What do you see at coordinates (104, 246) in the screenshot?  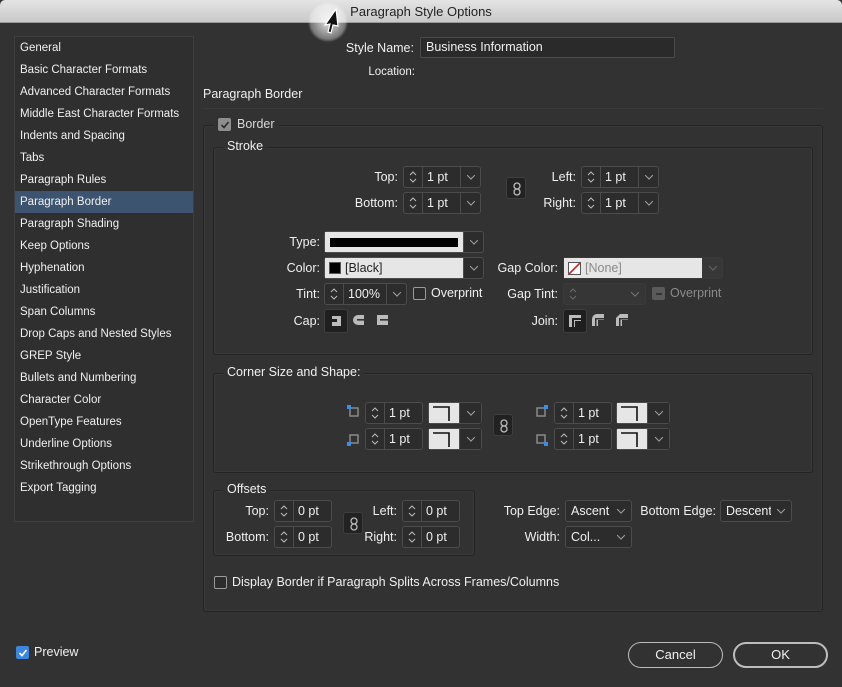 I see `sidebar-item-keep-options: Keep Options` at bounding box center [104, 246].